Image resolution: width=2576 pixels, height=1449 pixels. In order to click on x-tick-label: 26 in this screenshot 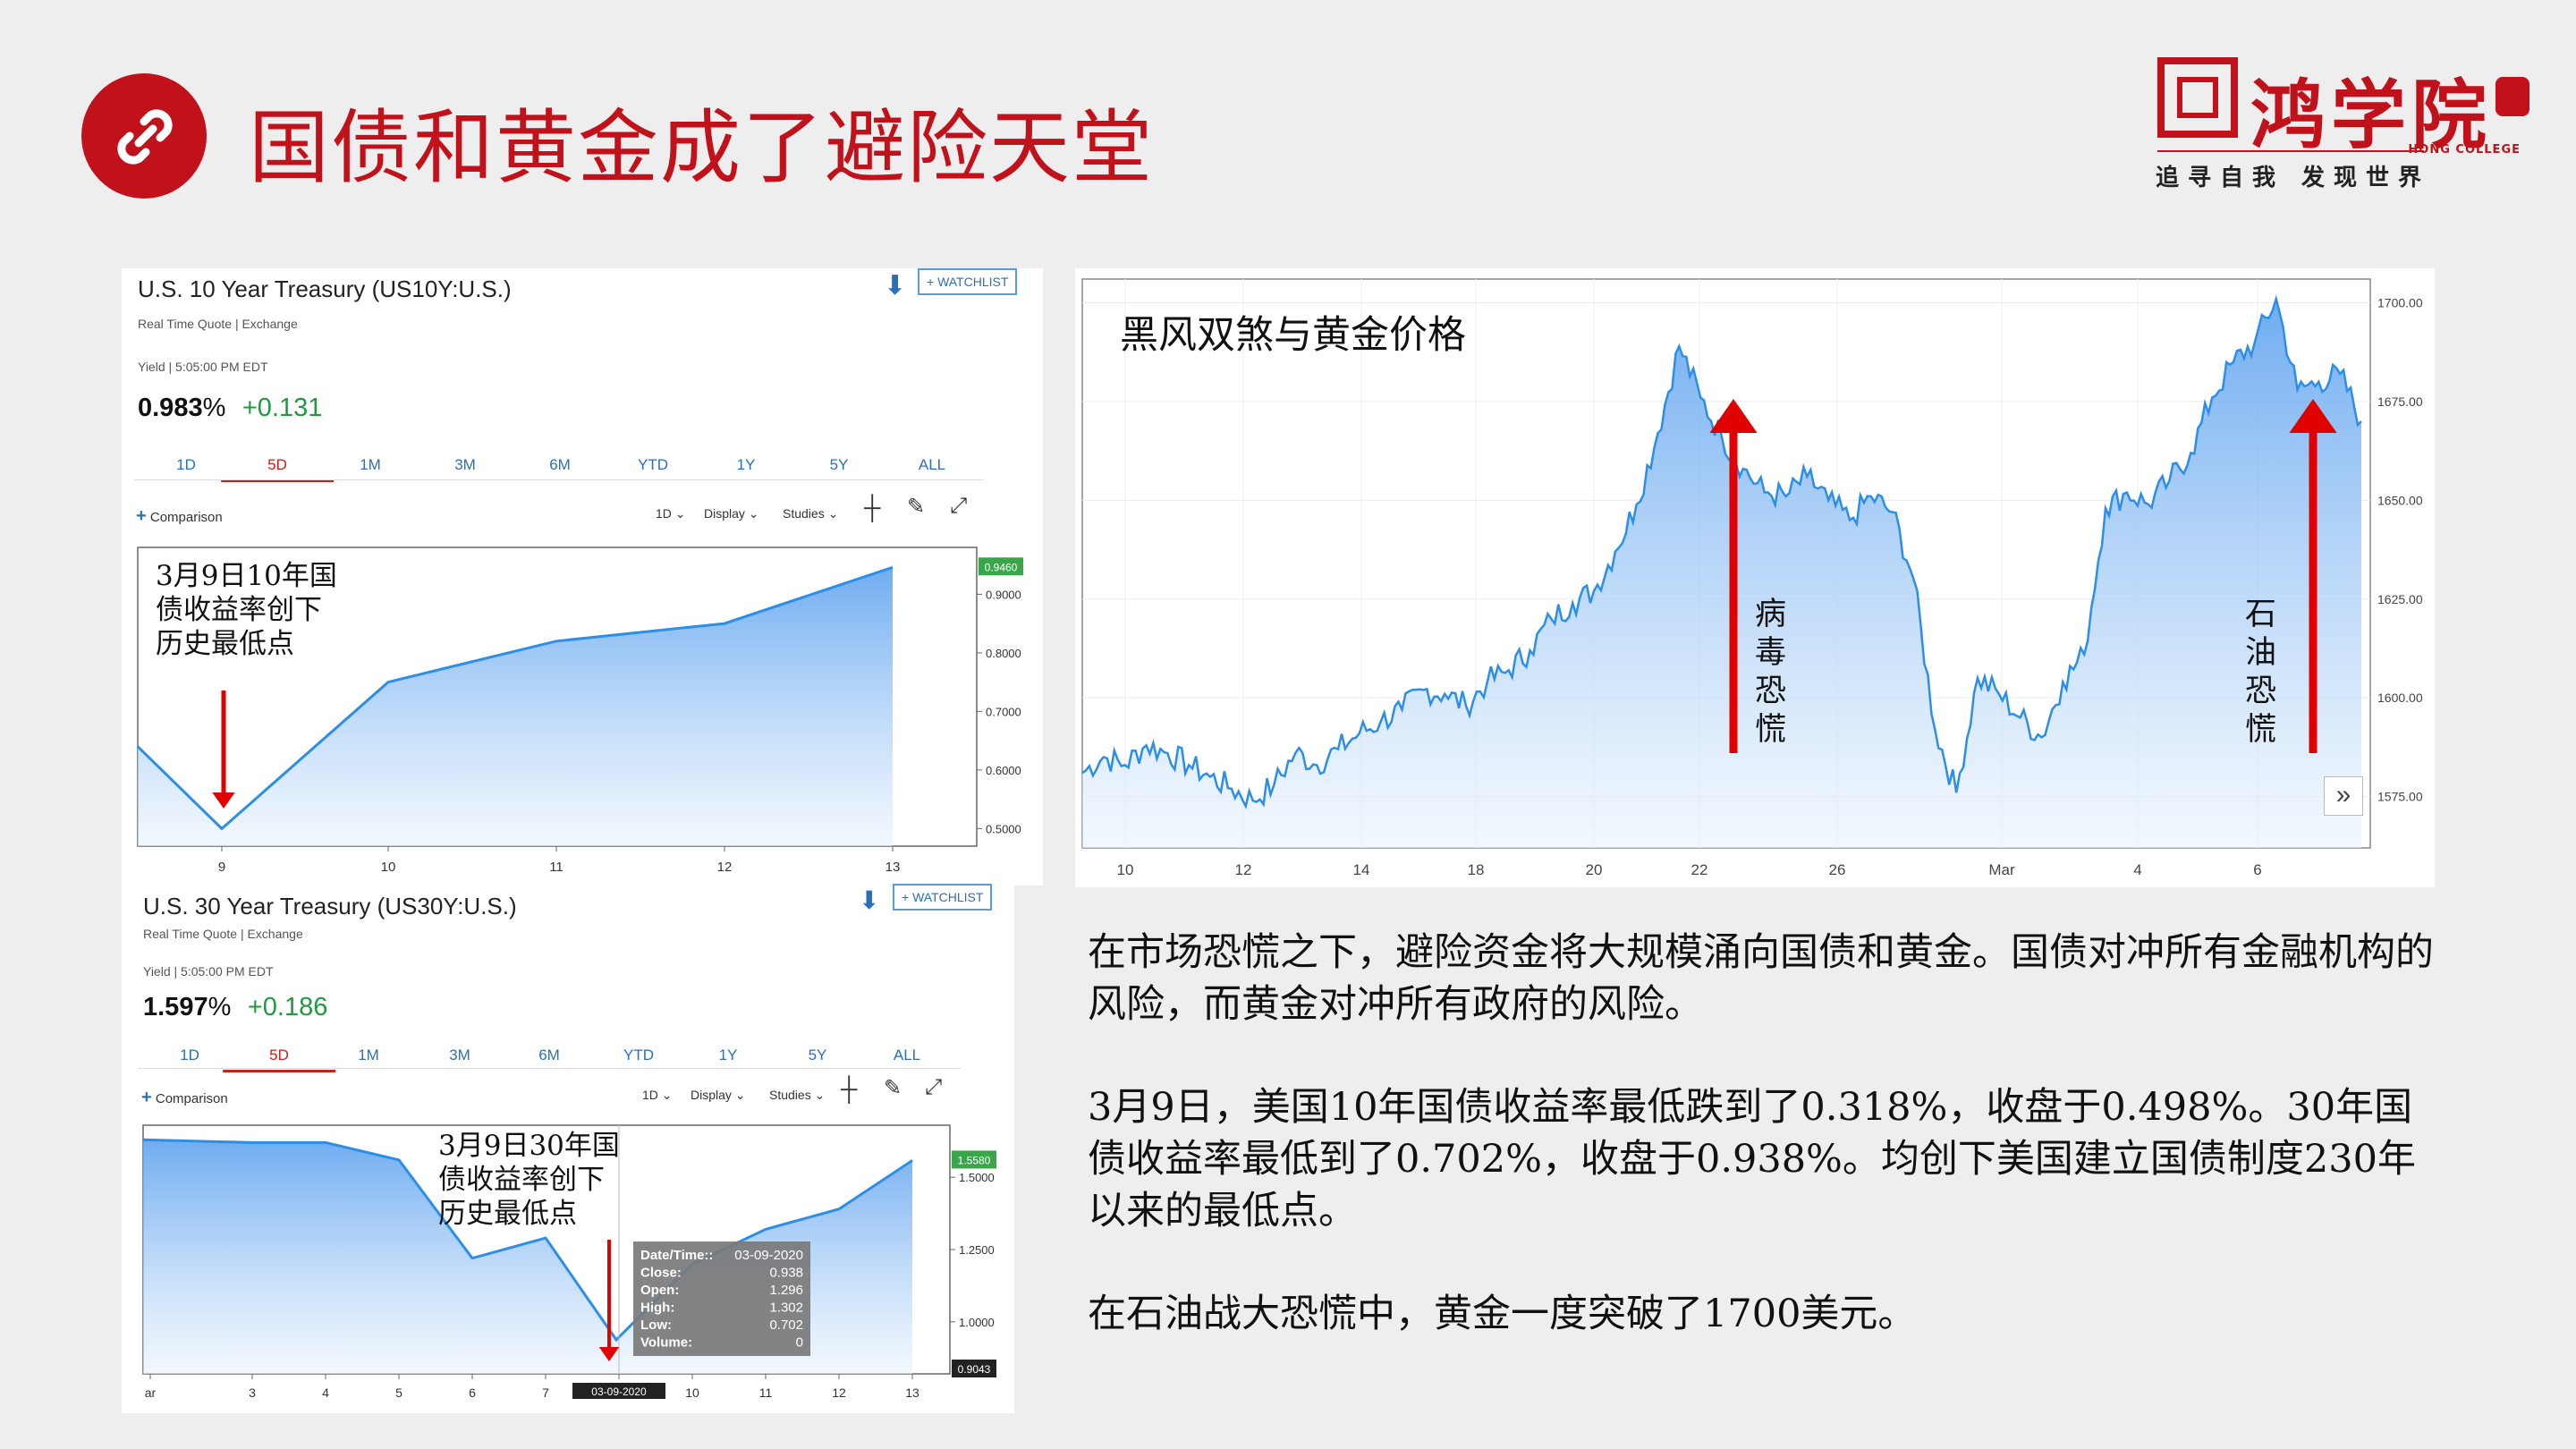, I will do `click(1837, 869)`.